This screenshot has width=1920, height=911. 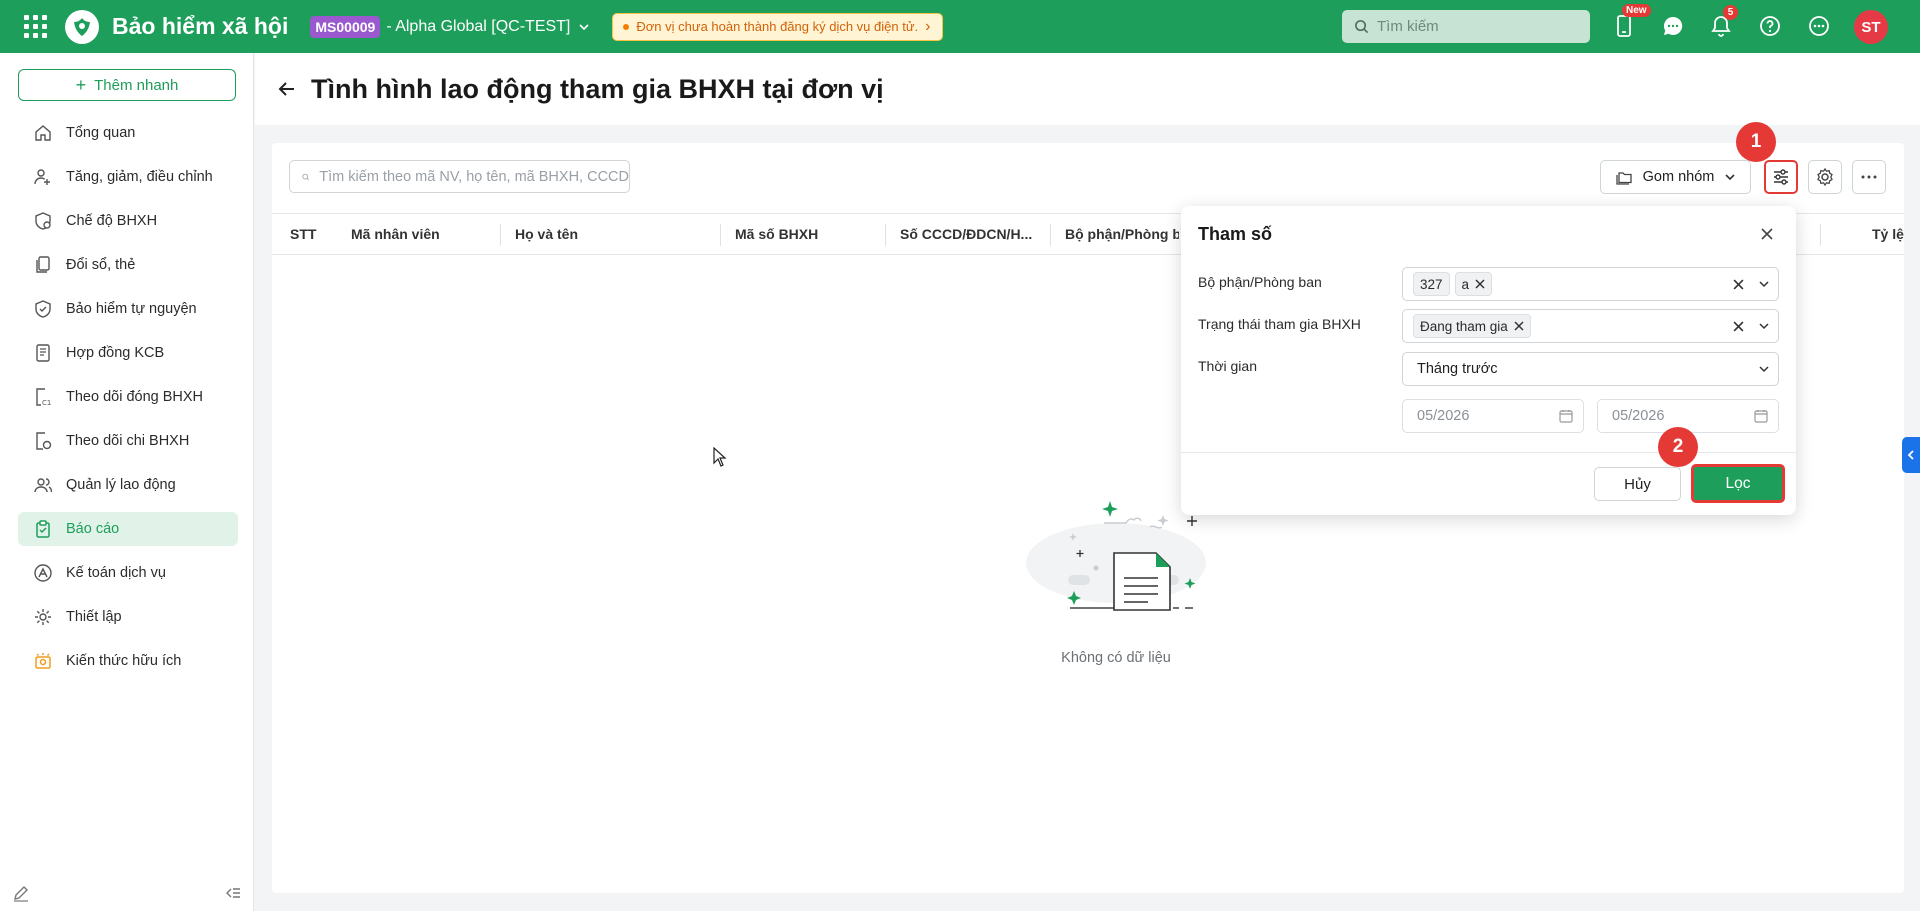 I want to click on column-header: Mã nhân viên, so click(x=395, y=234).